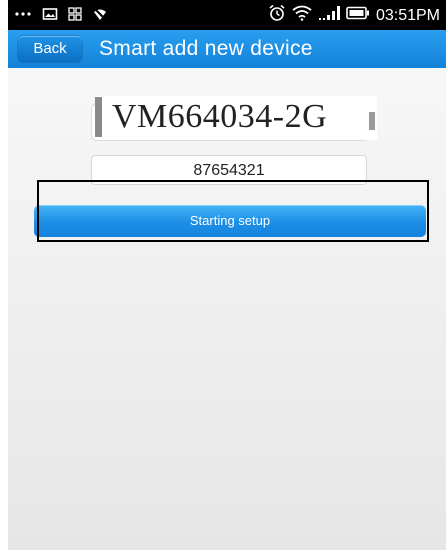 The width and height of the screenshot is (446, 550). Describe the element at coordinates (100, 16) in the screenshot. I see `signal-off-icon` at that location.